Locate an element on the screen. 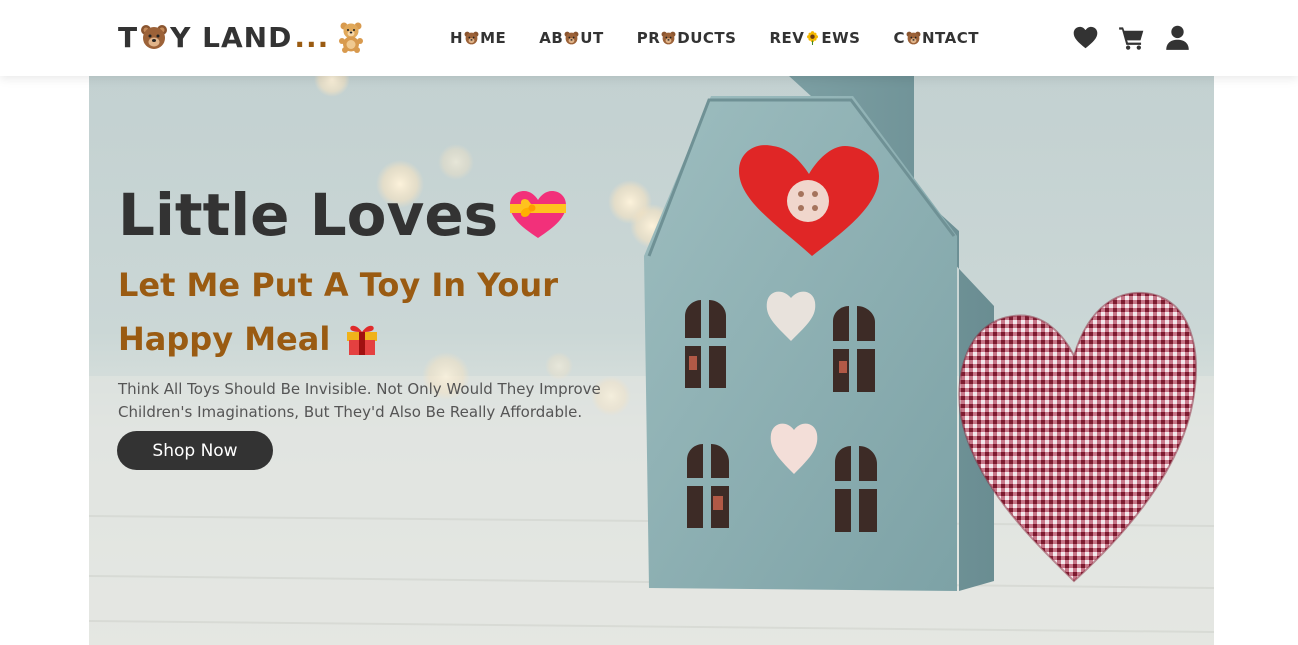 Image resolution: width=1298 pixels, height=645 pixels. sunflower-icon is located at coordinates (812, 38).